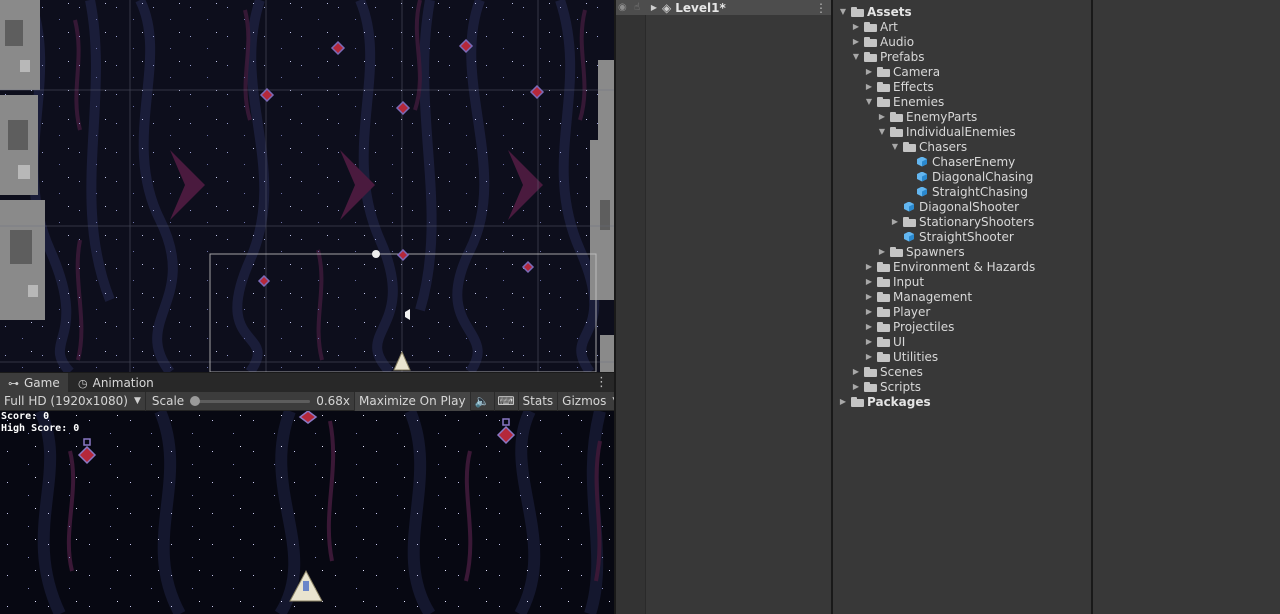 Image resolution: width=1280 pixels, height=614 pixels. What do you see at coordinates (507, 401) in the screenshot?
I see `shortcuts-button: ⌨` at bounding box center [507, 401].